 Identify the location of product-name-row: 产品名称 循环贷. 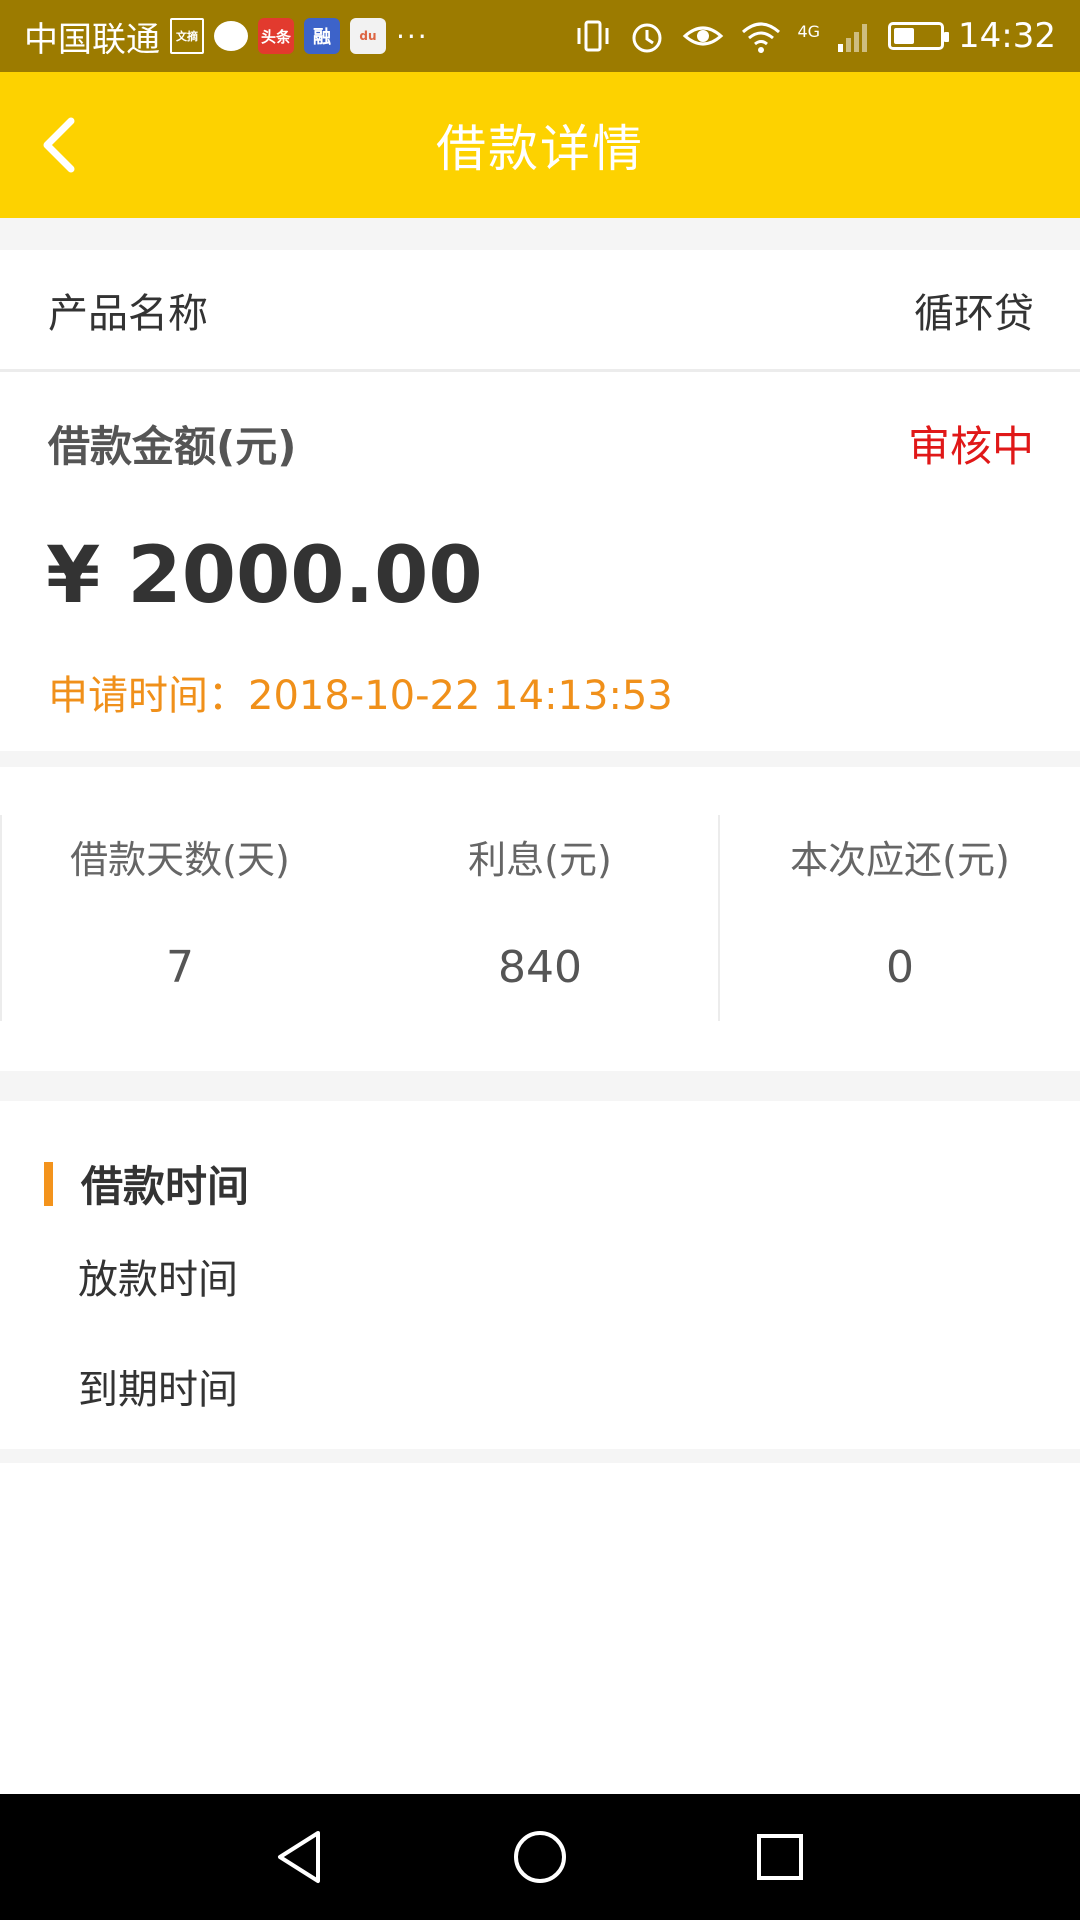
(540, 311).